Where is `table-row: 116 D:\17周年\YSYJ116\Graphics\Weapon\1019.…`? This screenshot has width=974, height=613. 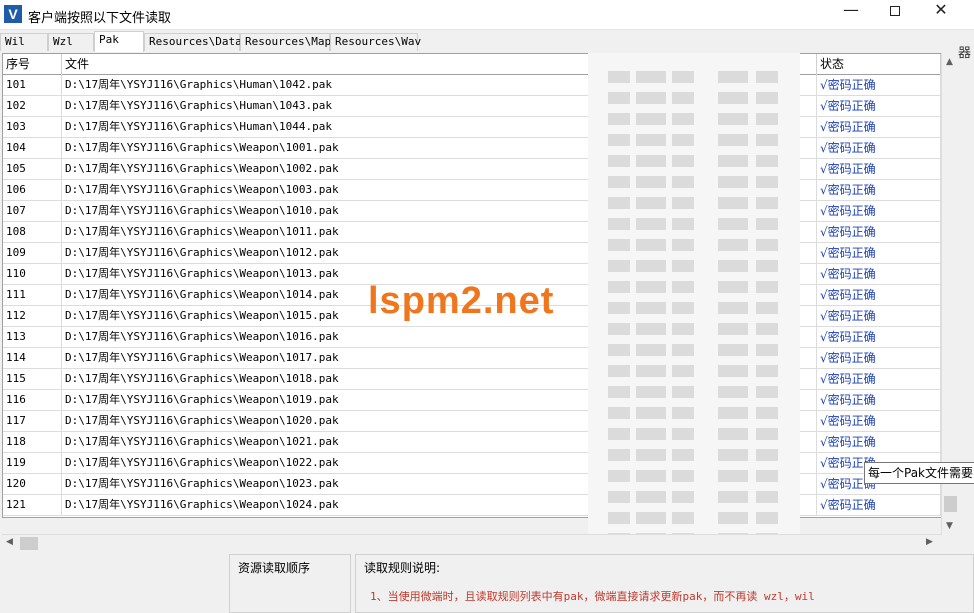 table-row: 116 D:\17周年\YSYJ116\Graphics\Weapon\1019.… is located at coordinates (472, 400).